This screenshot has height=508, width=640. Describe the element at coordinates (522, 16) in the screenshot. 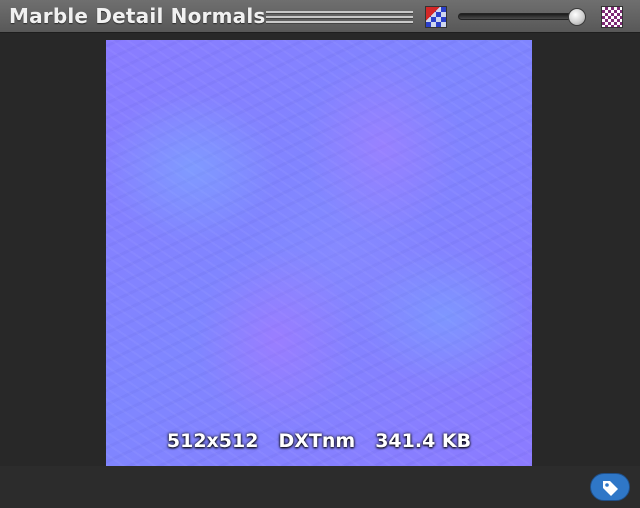

I see `mip-slider-track` at that location.